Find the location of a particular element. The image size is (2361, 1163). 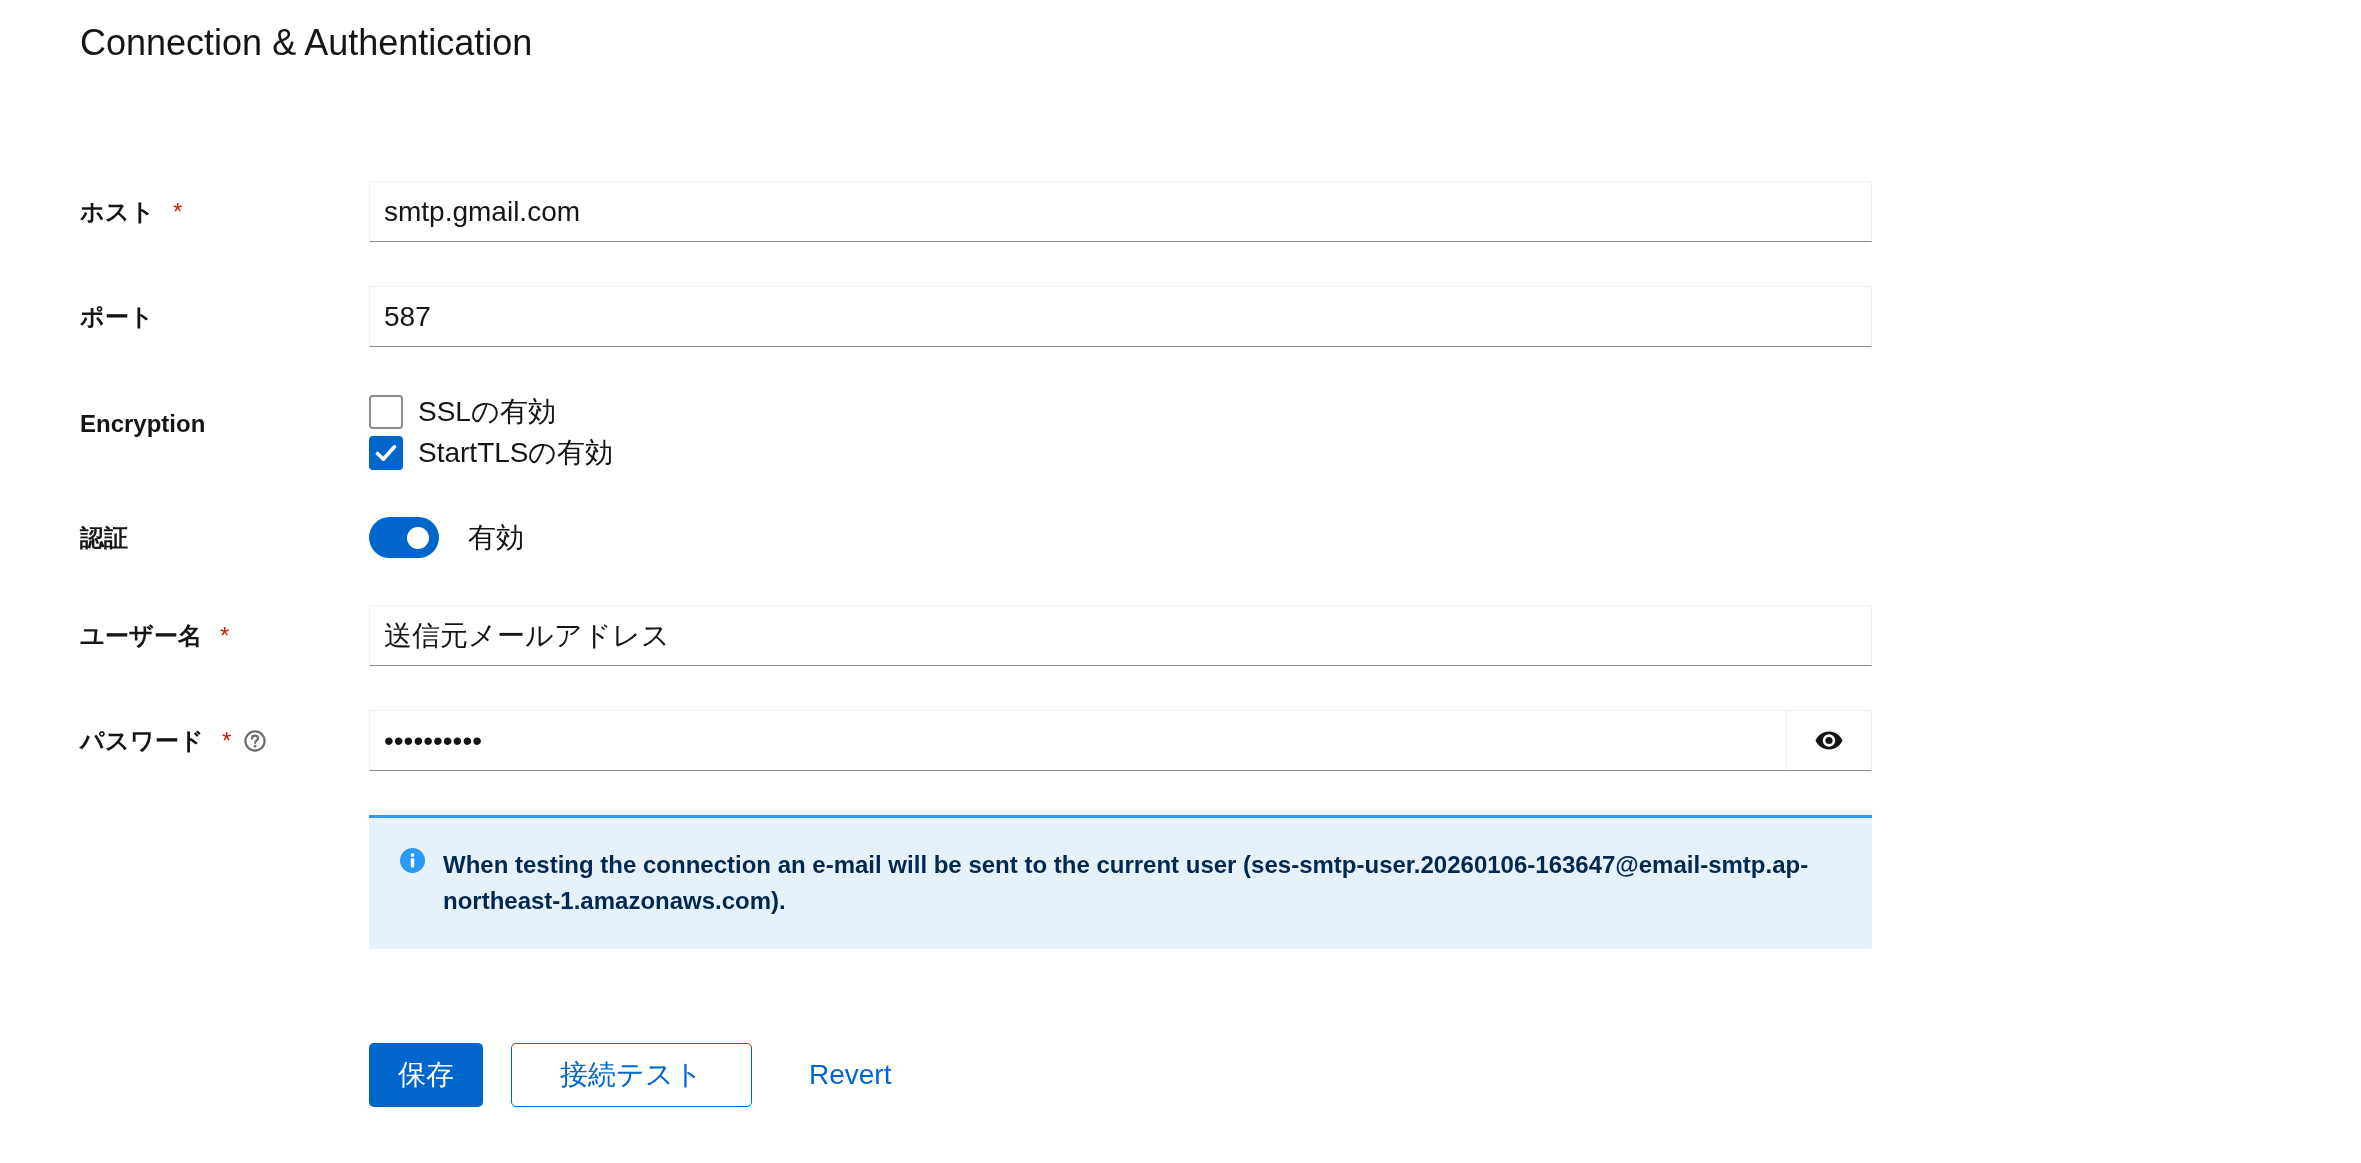

revert-link: Revert is located at coordinates (850, 1075).